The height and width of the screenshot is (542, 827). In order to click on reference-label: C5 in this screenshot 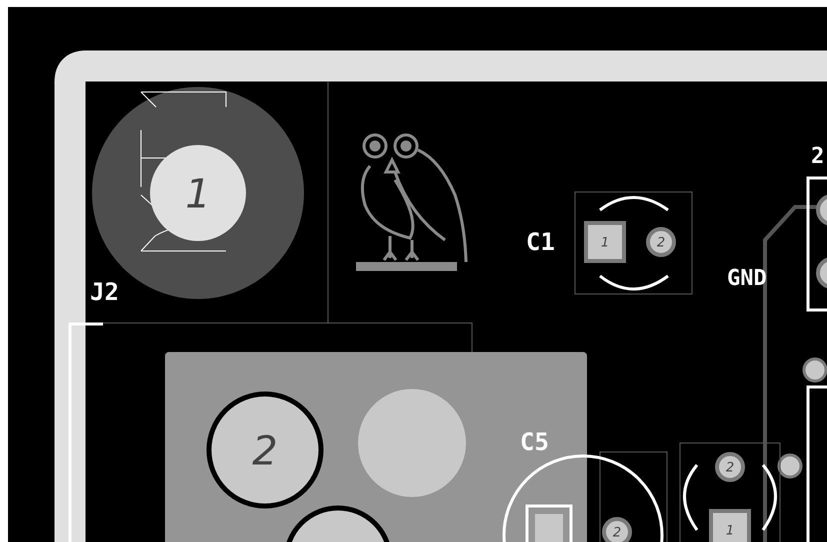, I will do `click(534, 442)`.